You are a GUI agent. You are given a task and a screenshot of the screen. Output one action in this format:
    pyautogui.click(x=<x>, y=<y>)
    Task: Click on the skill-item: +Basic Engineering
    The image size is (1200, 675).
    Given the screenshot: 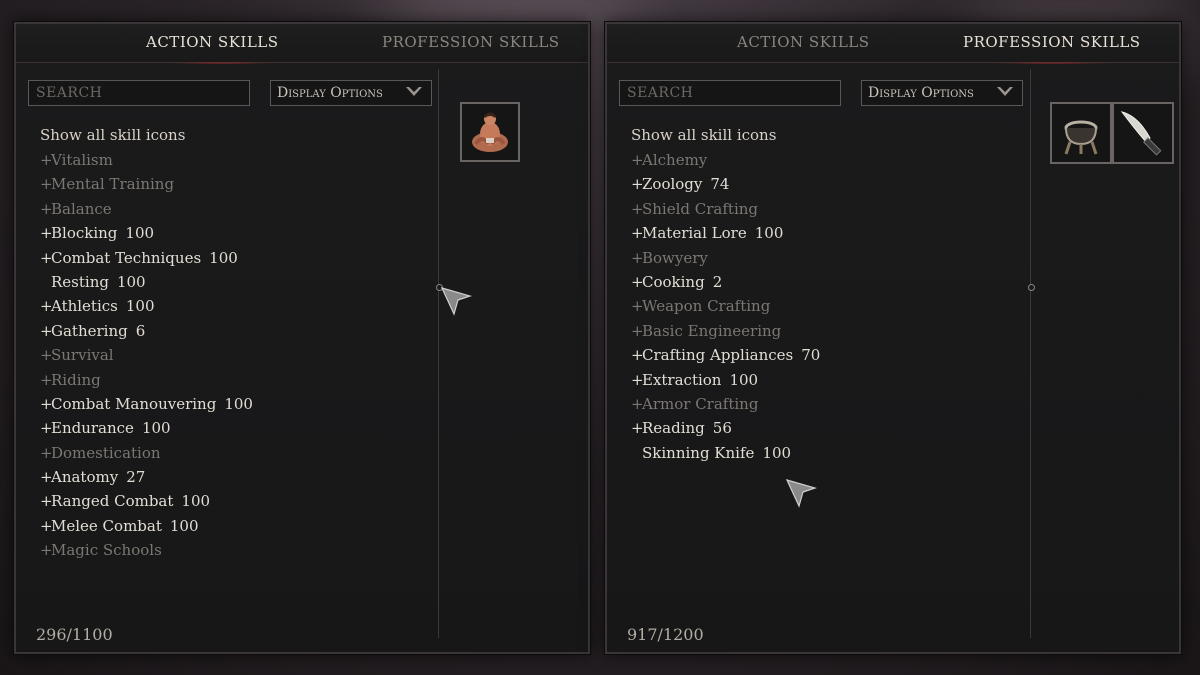 What is the action you would take?
    pyautogui.click(x=725, y=331)
    